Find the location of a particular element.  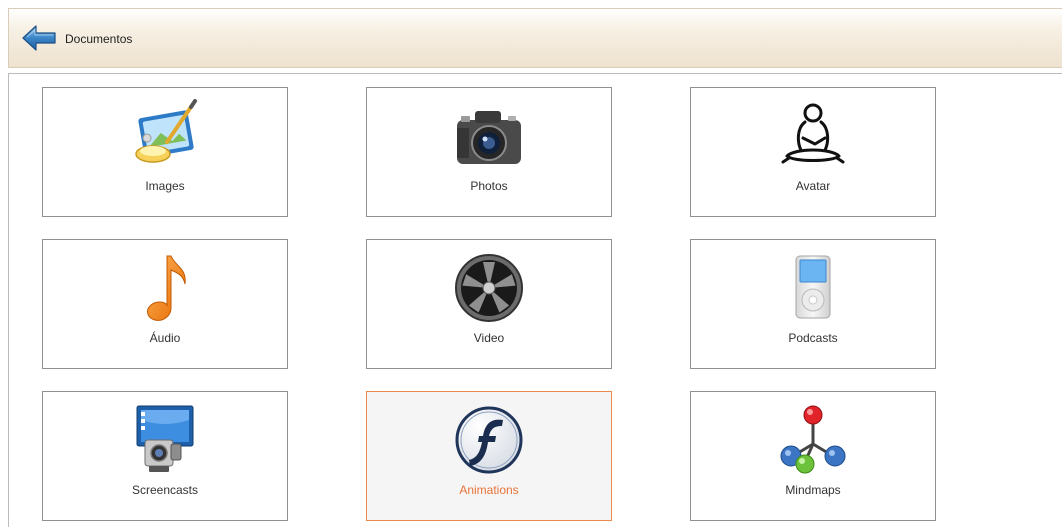

tile-label: Podcasts is located at coordinates (813, 338).